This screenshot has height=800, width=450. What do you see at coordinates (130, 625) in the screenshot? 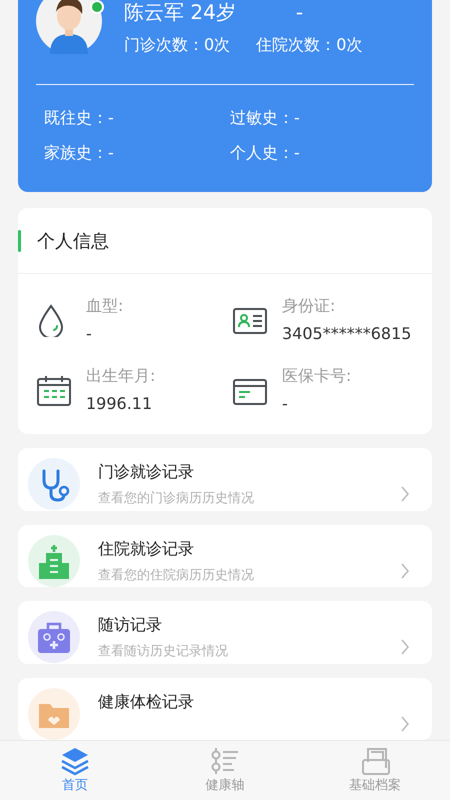
I see `record-title: 随访记录` at bounding box center [130, 625].